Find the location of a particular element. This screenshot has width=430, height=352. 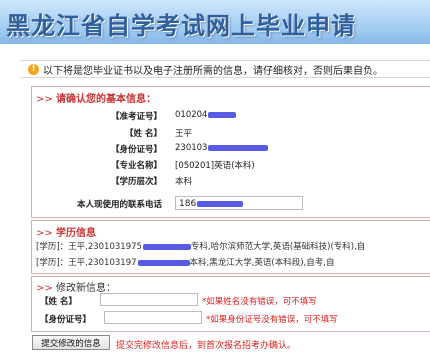

value-name: 王平 is located at coordinates (184, 134).